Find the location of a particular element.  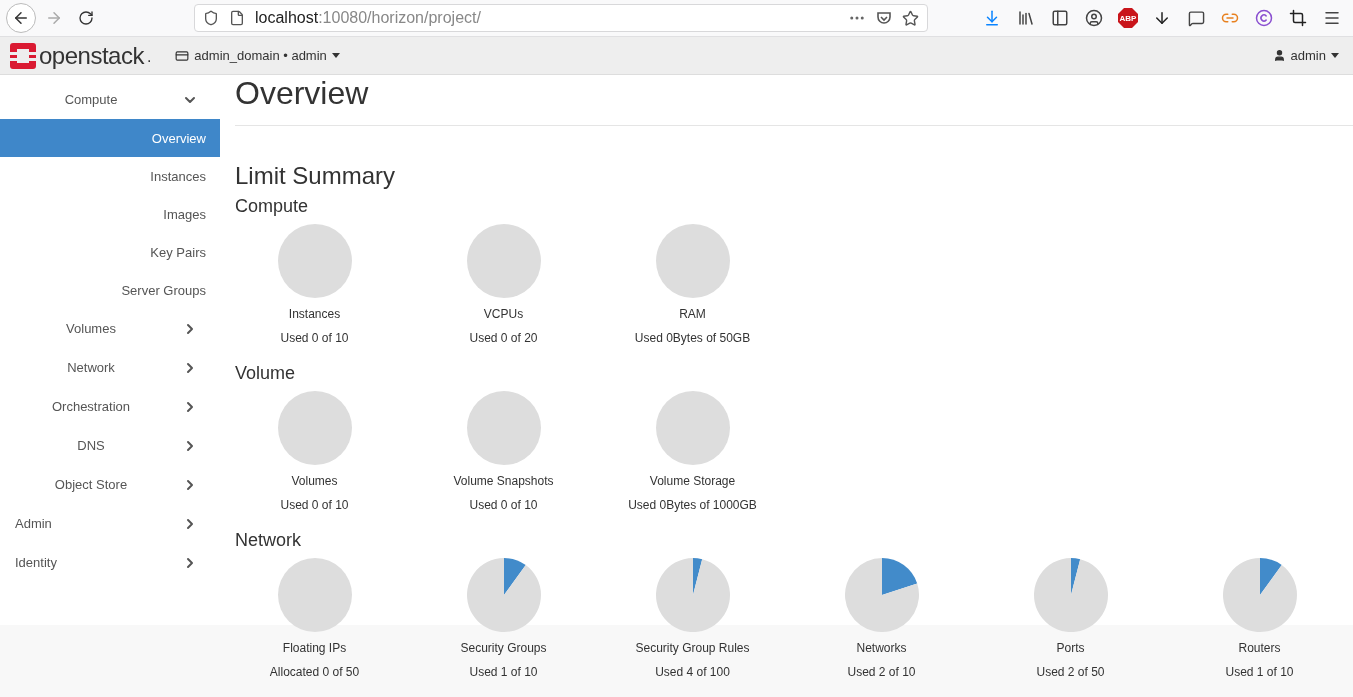

logo-text: openstack is located at coordinates (91, 55).